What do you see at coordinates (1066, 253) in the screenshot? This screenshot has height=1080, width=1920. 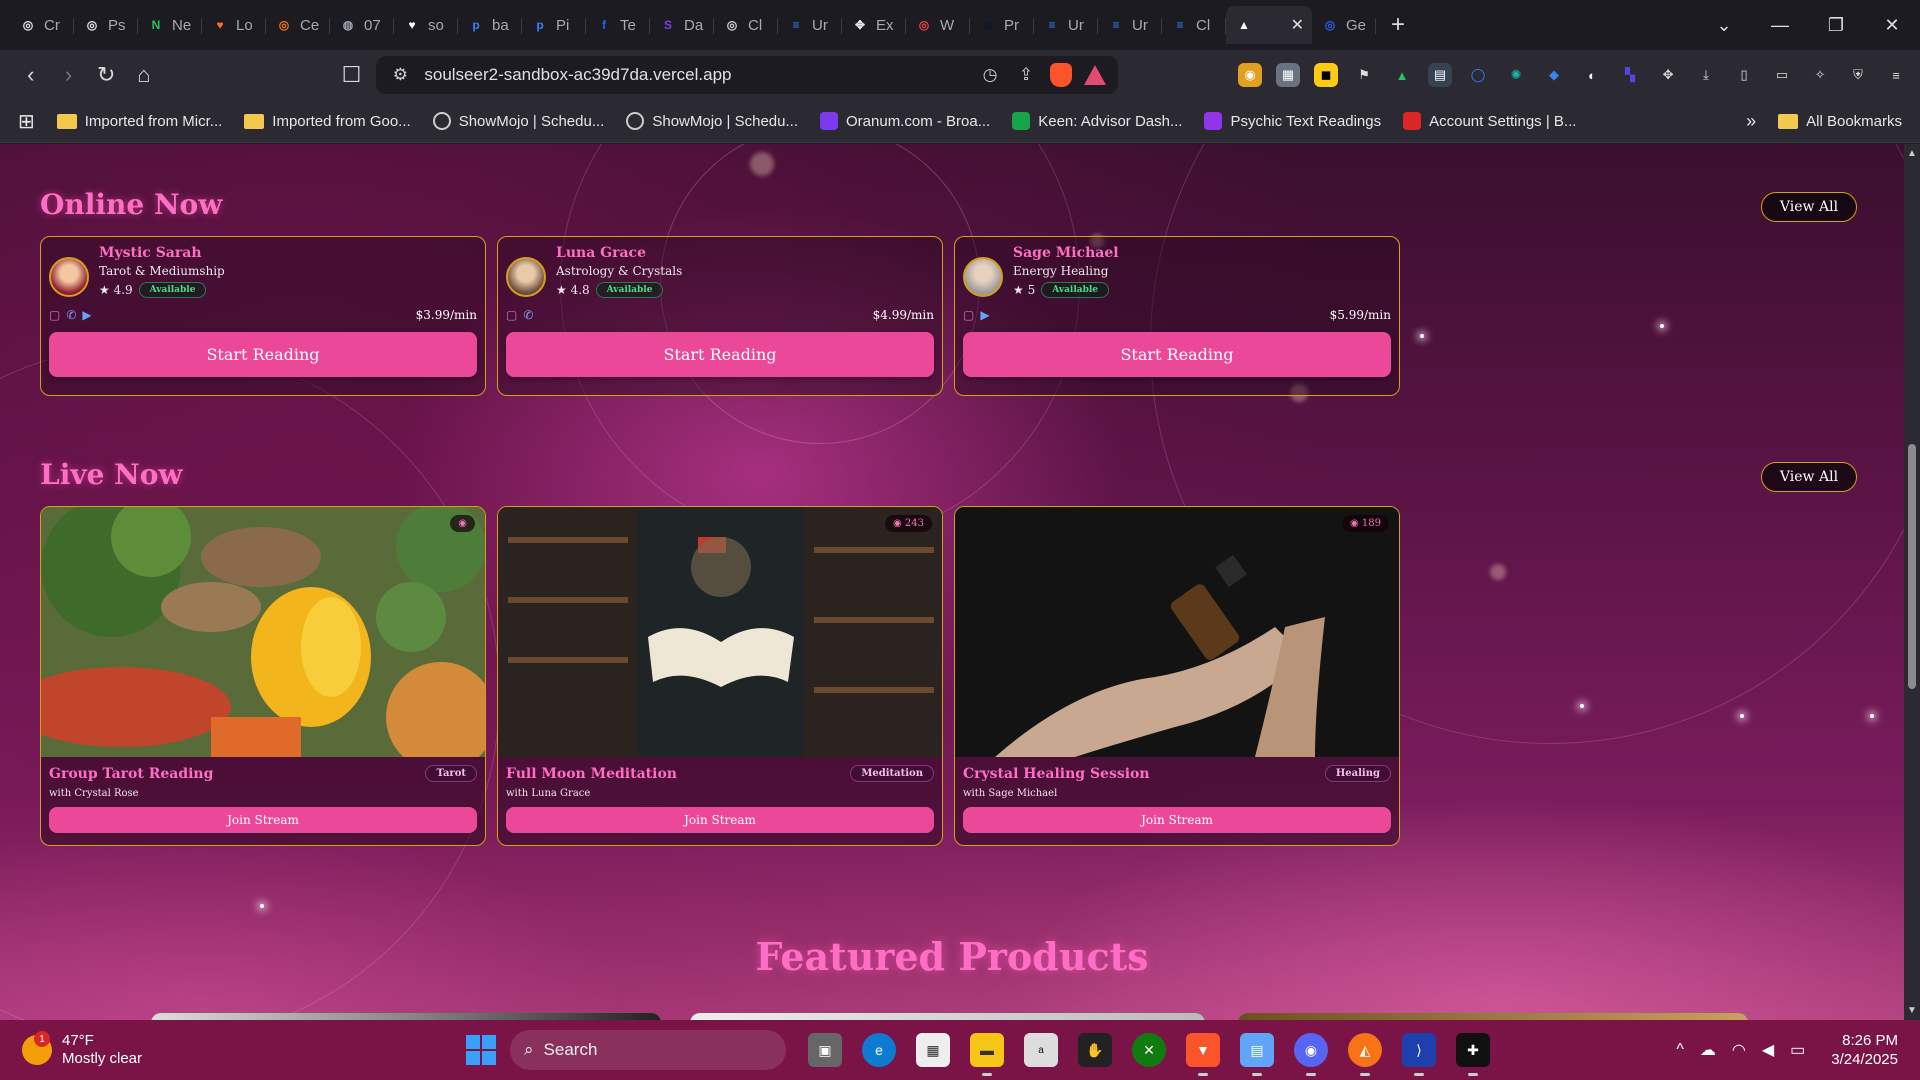 I see `reader-name: Sage Michael` at bounding box center [1066, 253].